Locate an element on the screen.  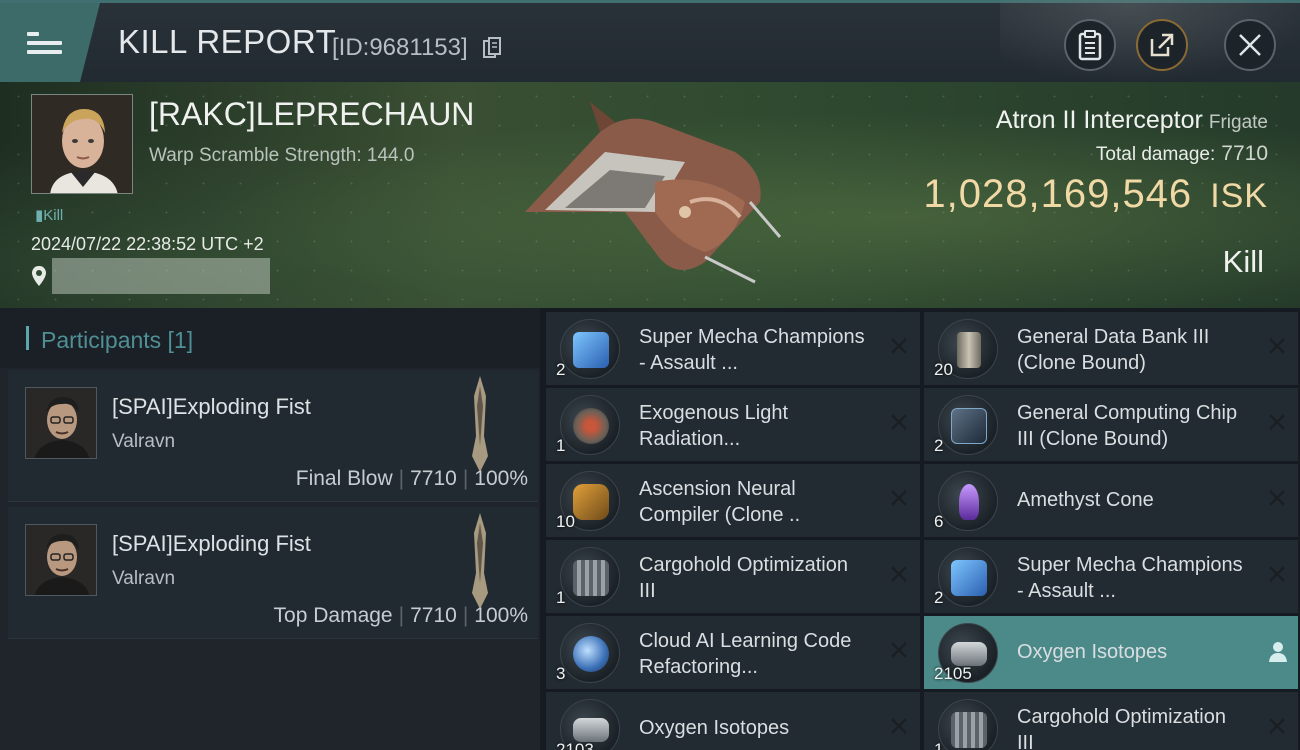
participant-stats: Final Blow | 7710 | 100% is located at coordinates (412, 479).